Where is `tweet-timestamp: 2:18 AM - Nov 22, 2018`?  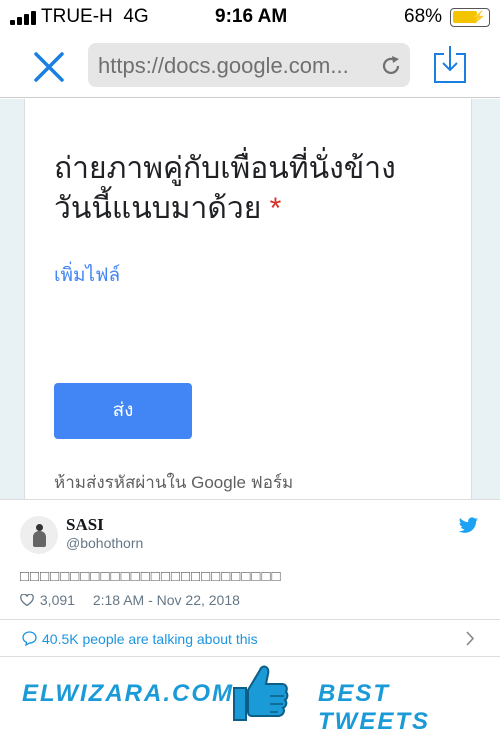 tweet-timestamp: 2:18 AM - Nov 22, 2018 is located at coordinates (166, 600).